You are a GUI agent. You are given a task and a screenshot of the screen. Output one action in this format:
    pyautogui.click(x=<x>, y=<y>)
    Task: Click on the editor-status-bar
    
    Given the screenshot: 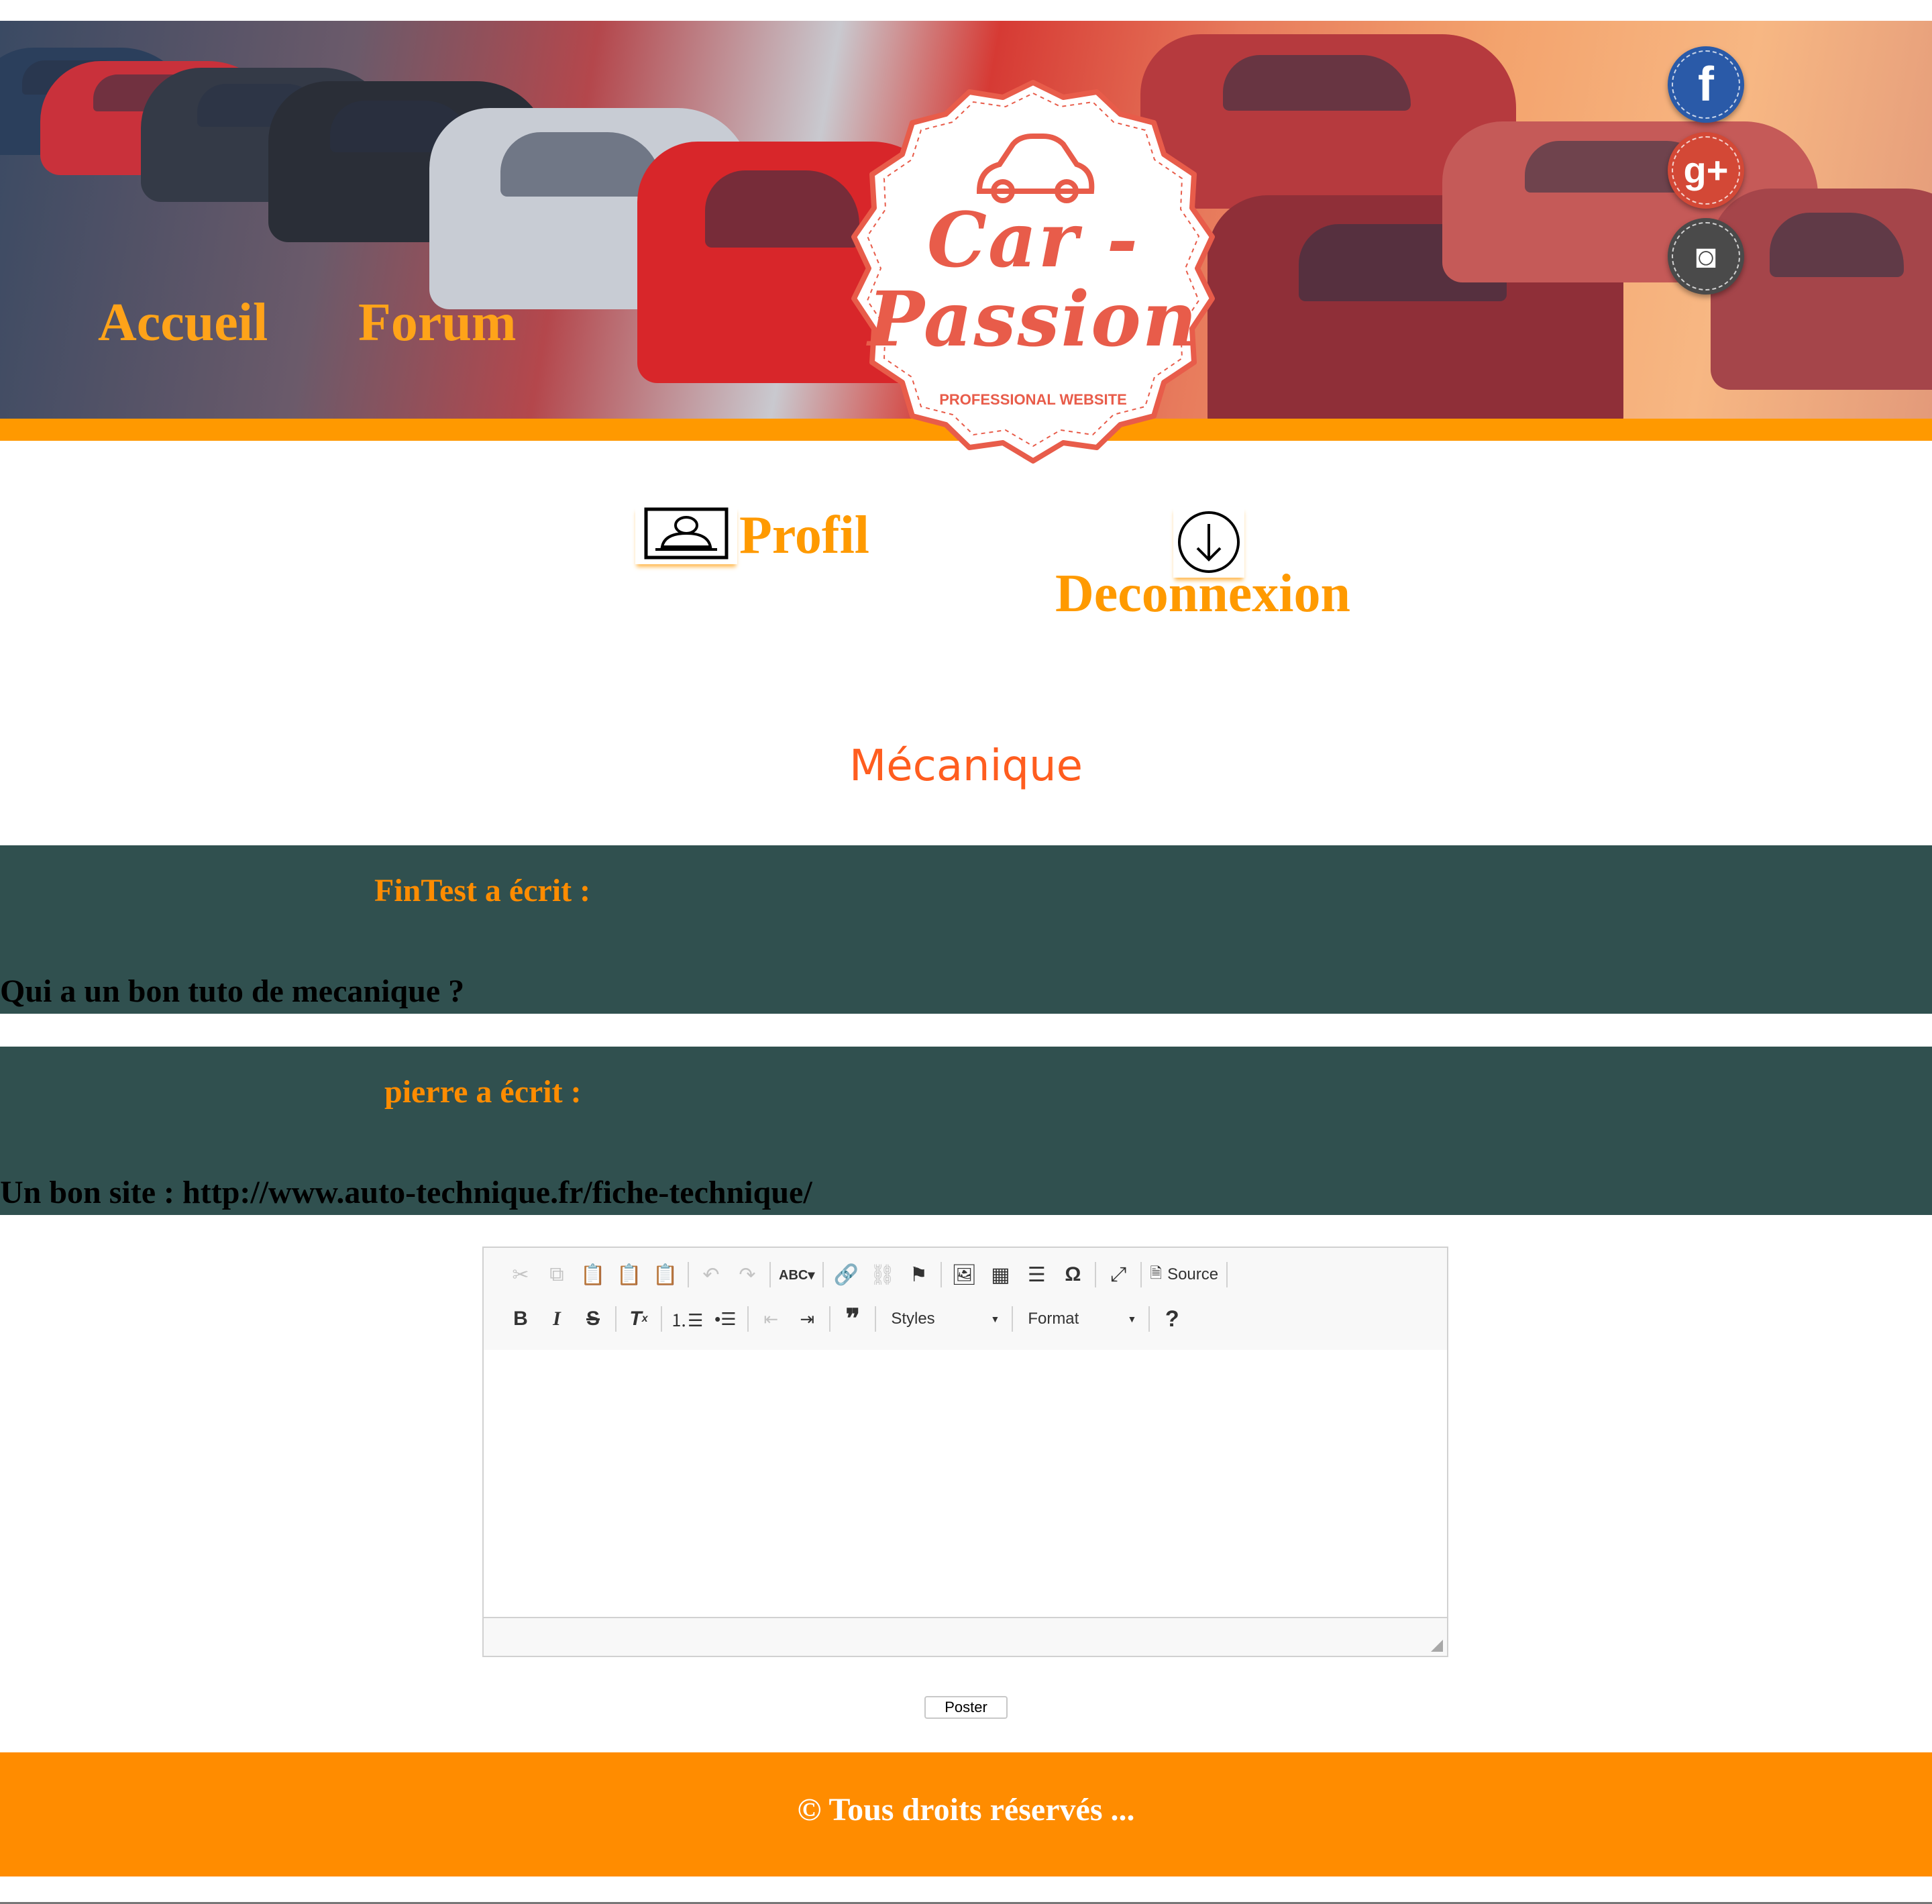 What is the action you would take?
    pyautogui.click(x=965, y=1636)
    